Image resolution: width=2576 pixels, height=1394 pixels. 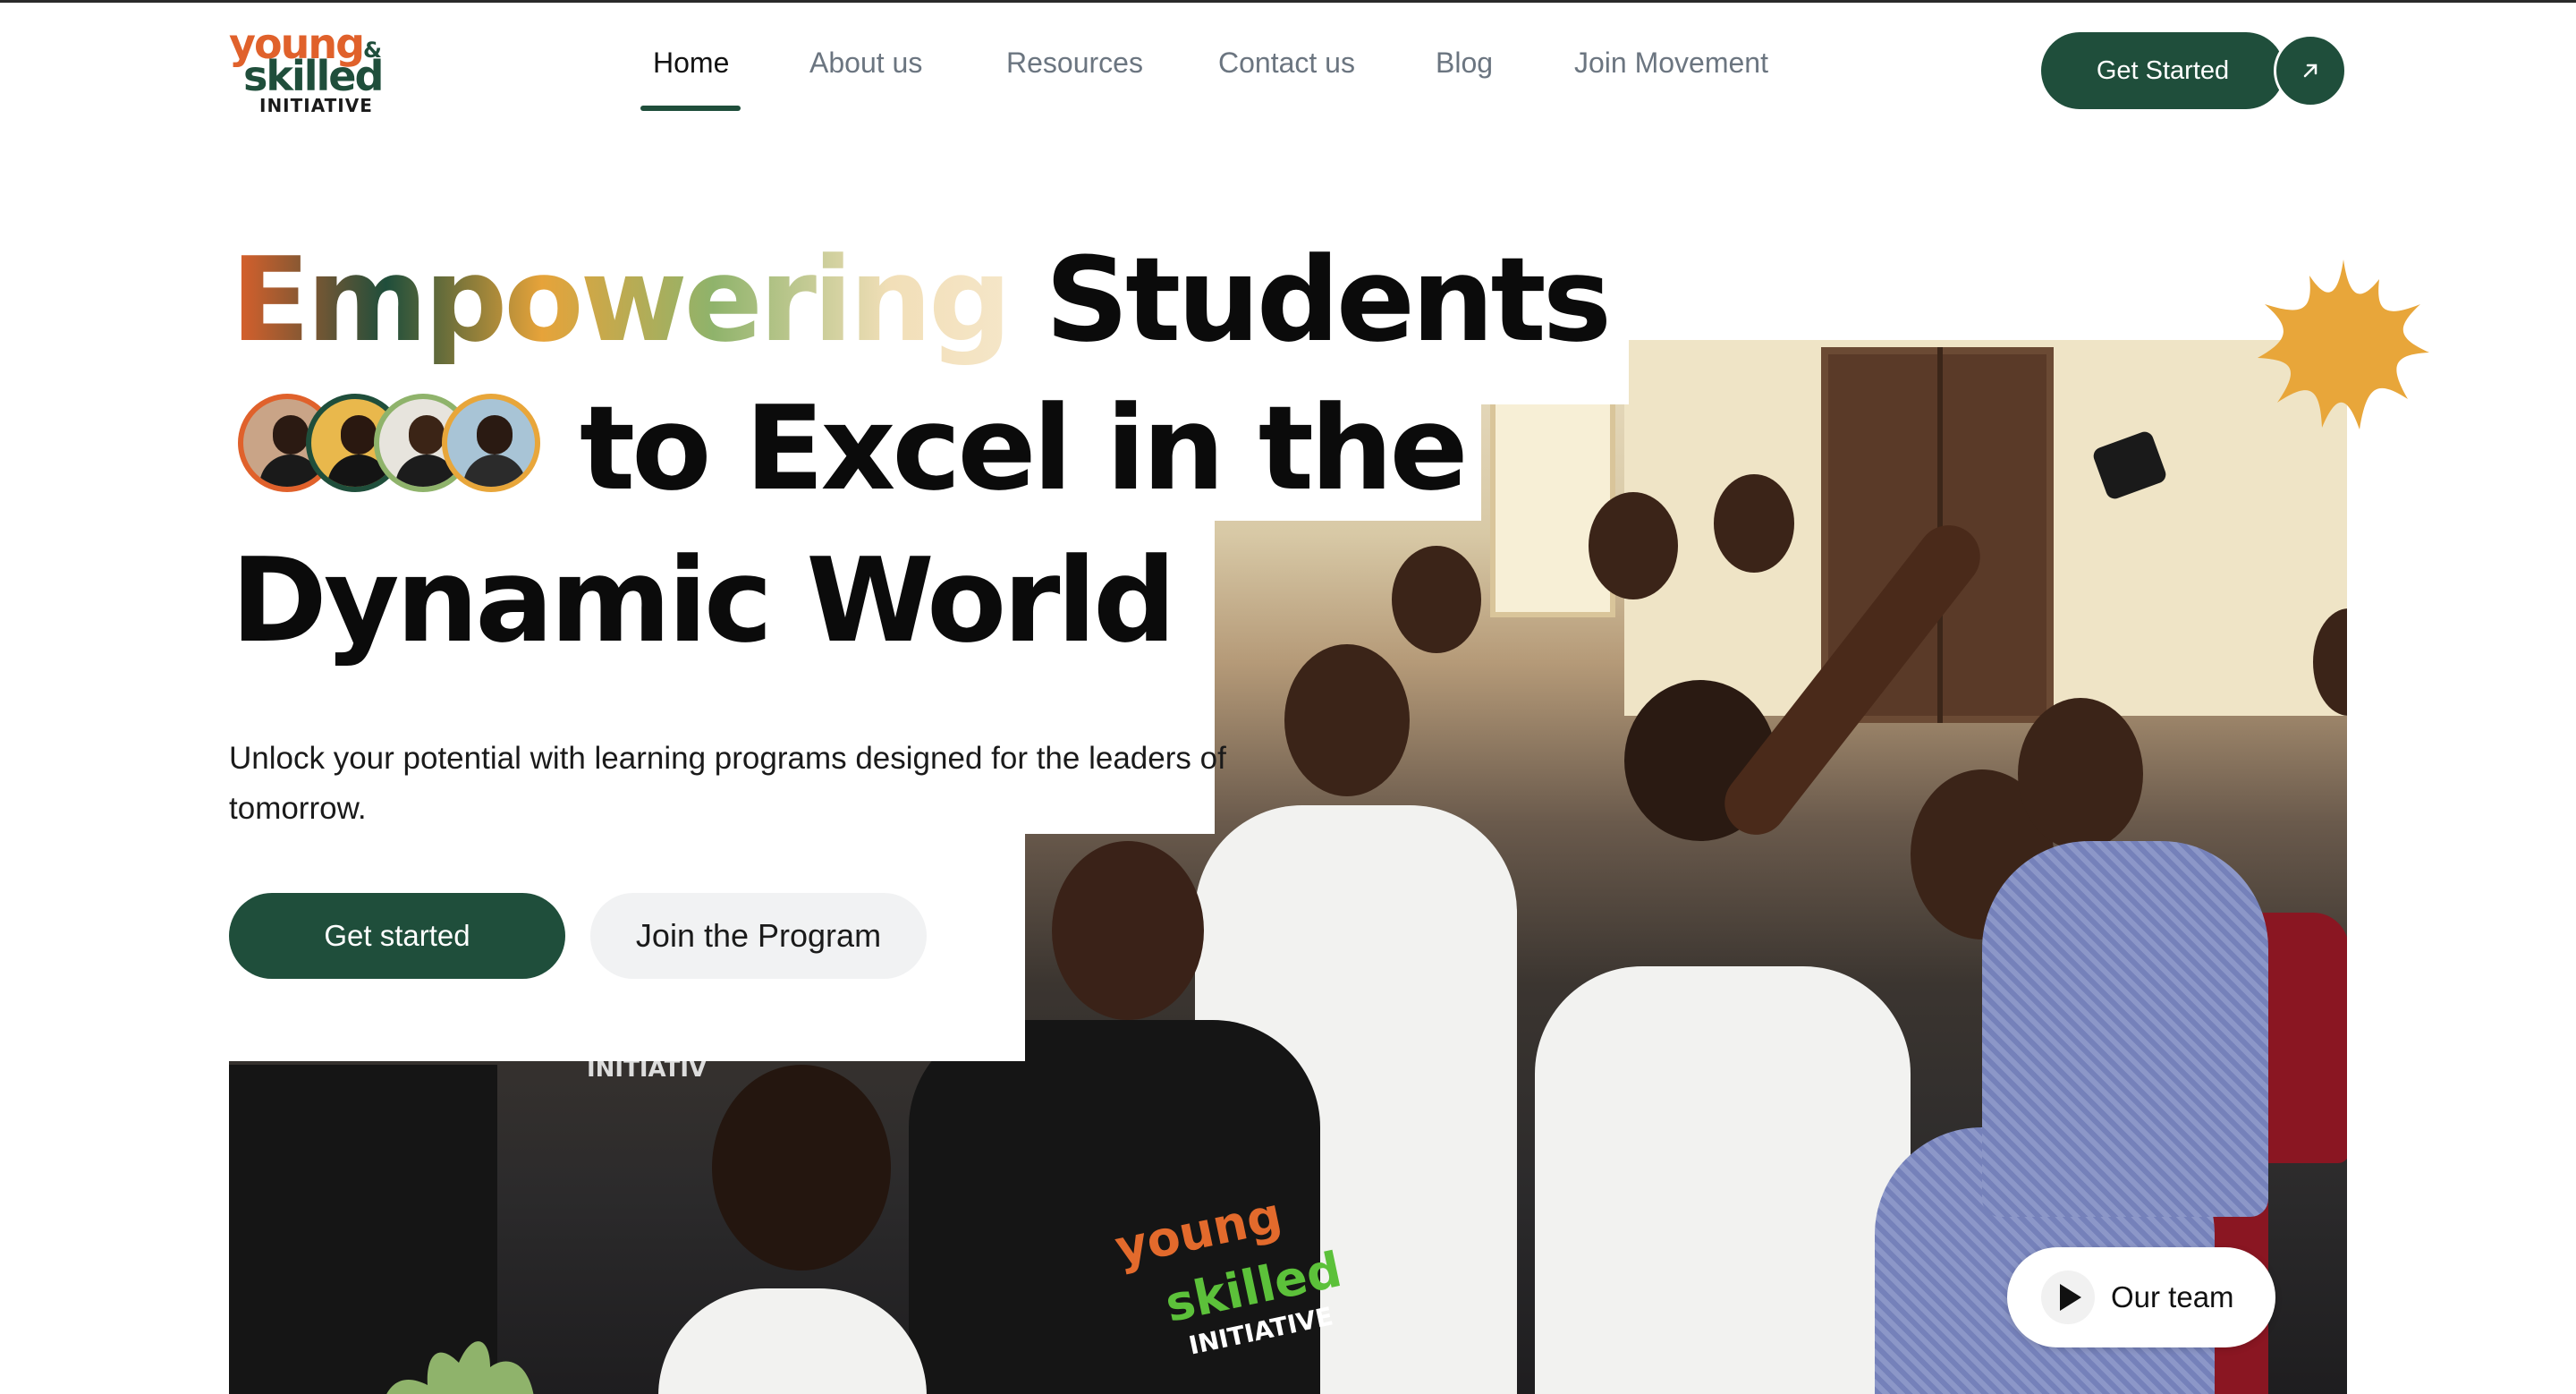 I want to click on top-border, so click(x=1288, y=1).